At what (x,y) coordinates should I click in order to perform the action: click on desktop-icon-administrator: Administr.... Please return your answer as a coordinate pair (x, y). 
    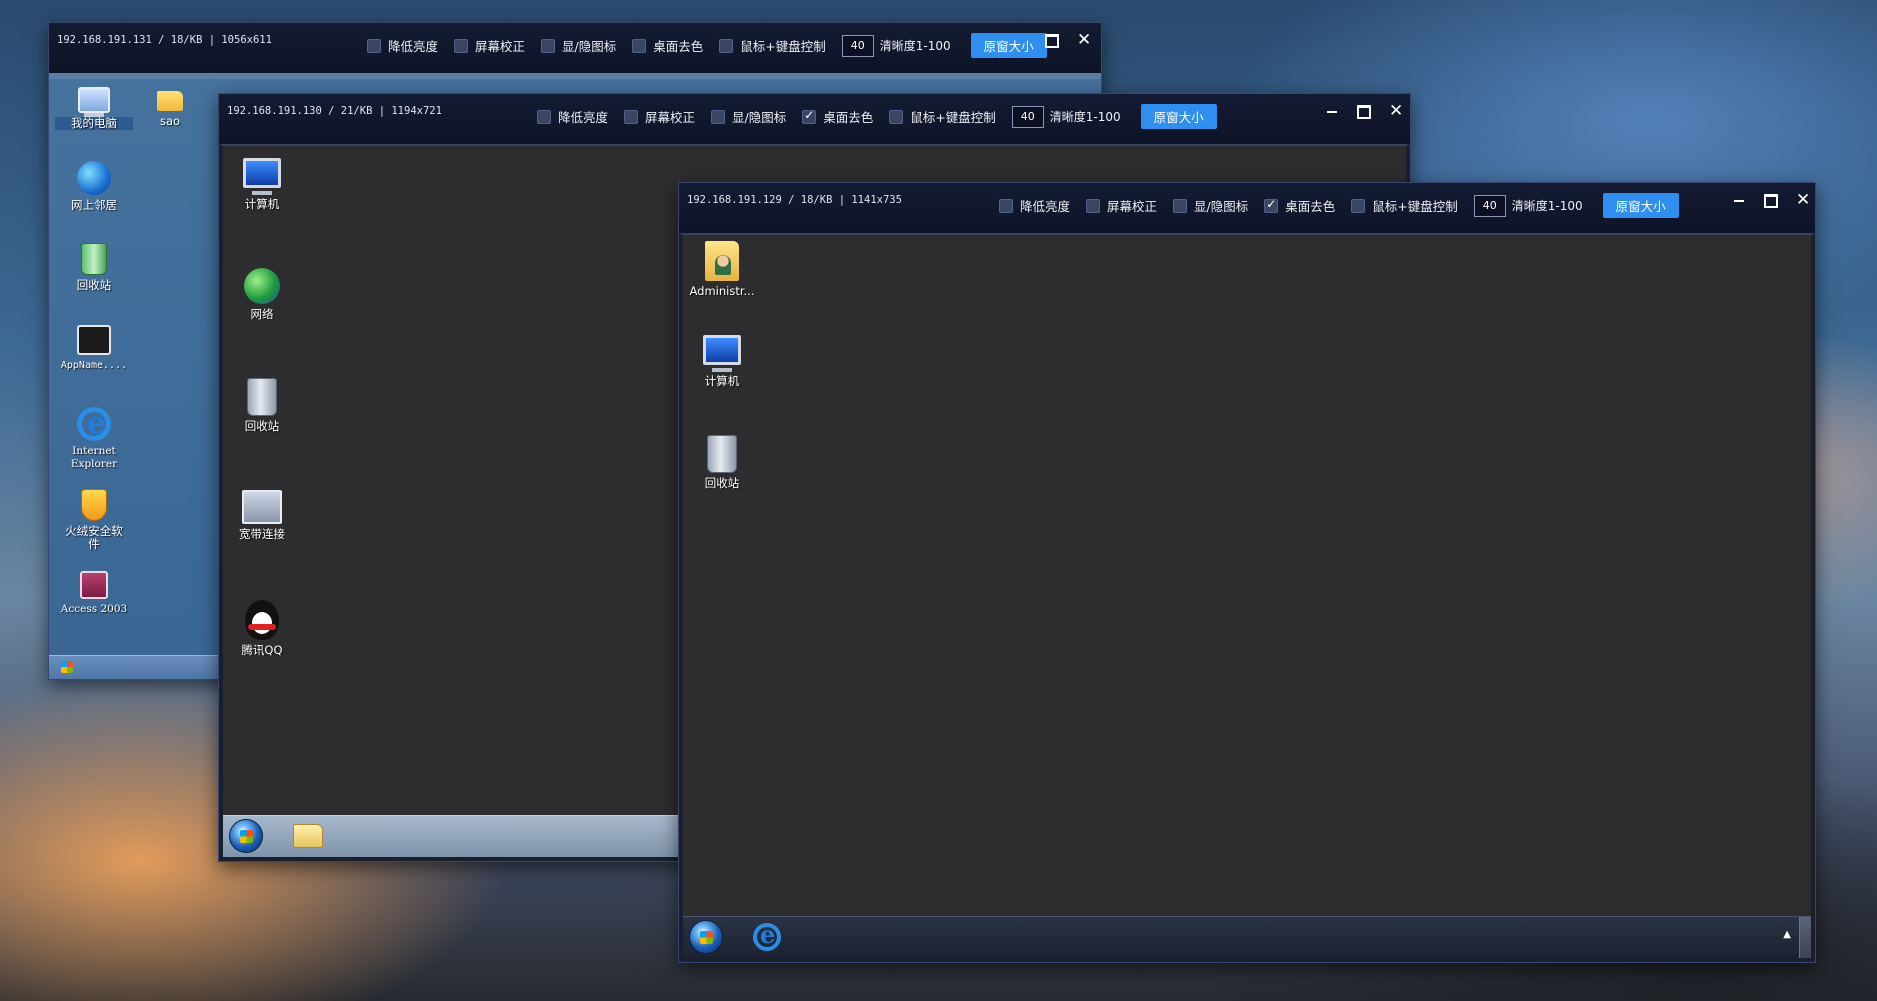
    Looking at the image, I should click on (722, 269).